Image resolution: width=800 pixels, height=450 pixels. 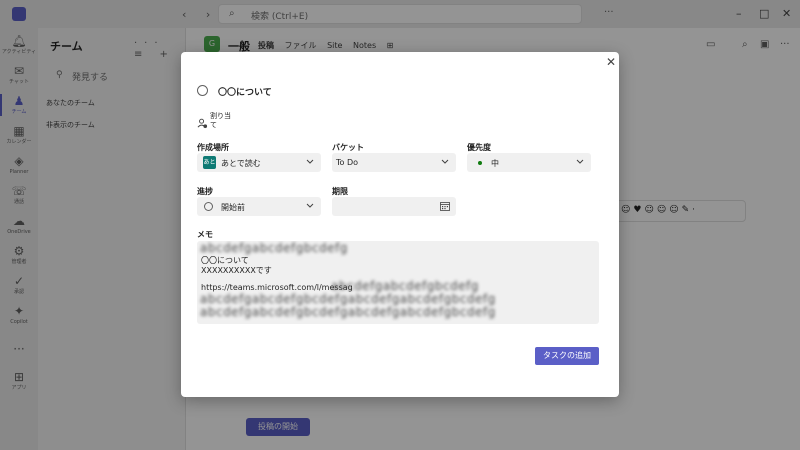 I want to click on bucket-label: バケット, so click(x=348, y=147).